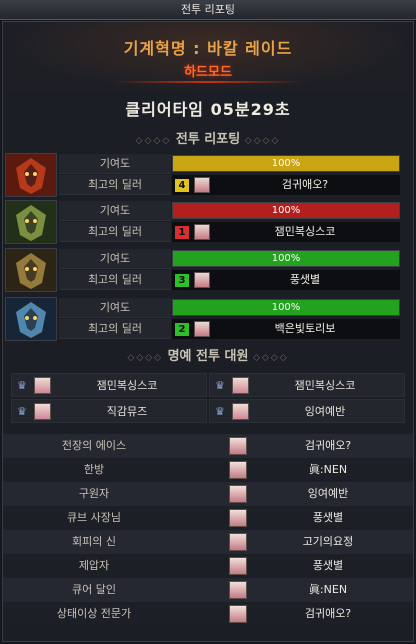 The width and height of the screenshot is (416, 644). Describe the element at coordinates (94, 541) in the screenshot. I see `award-title: 회피의 신` at that location.